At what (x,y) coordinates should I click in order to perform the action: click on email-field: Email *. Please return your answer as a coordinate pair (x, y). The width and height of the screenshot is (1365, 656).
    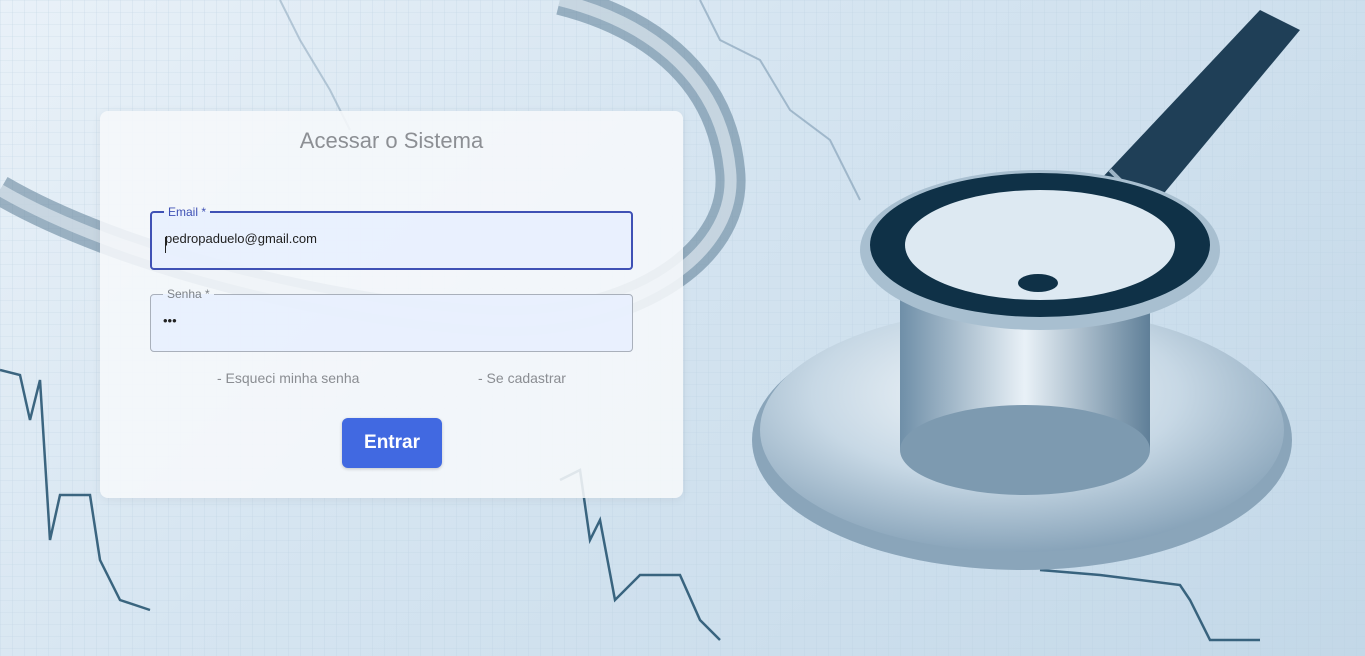
    Looking at the image, I should click on (391, 238).